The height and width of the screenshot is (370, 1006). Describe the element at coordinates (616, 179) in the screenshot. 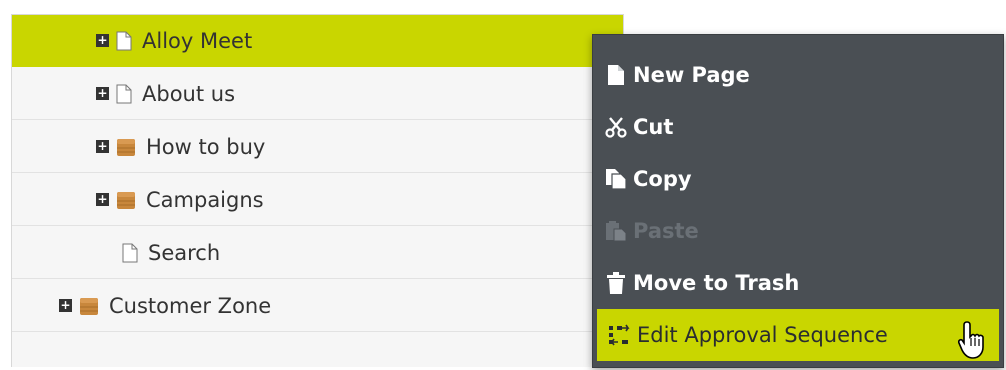

I see `copy-icon` at that location.